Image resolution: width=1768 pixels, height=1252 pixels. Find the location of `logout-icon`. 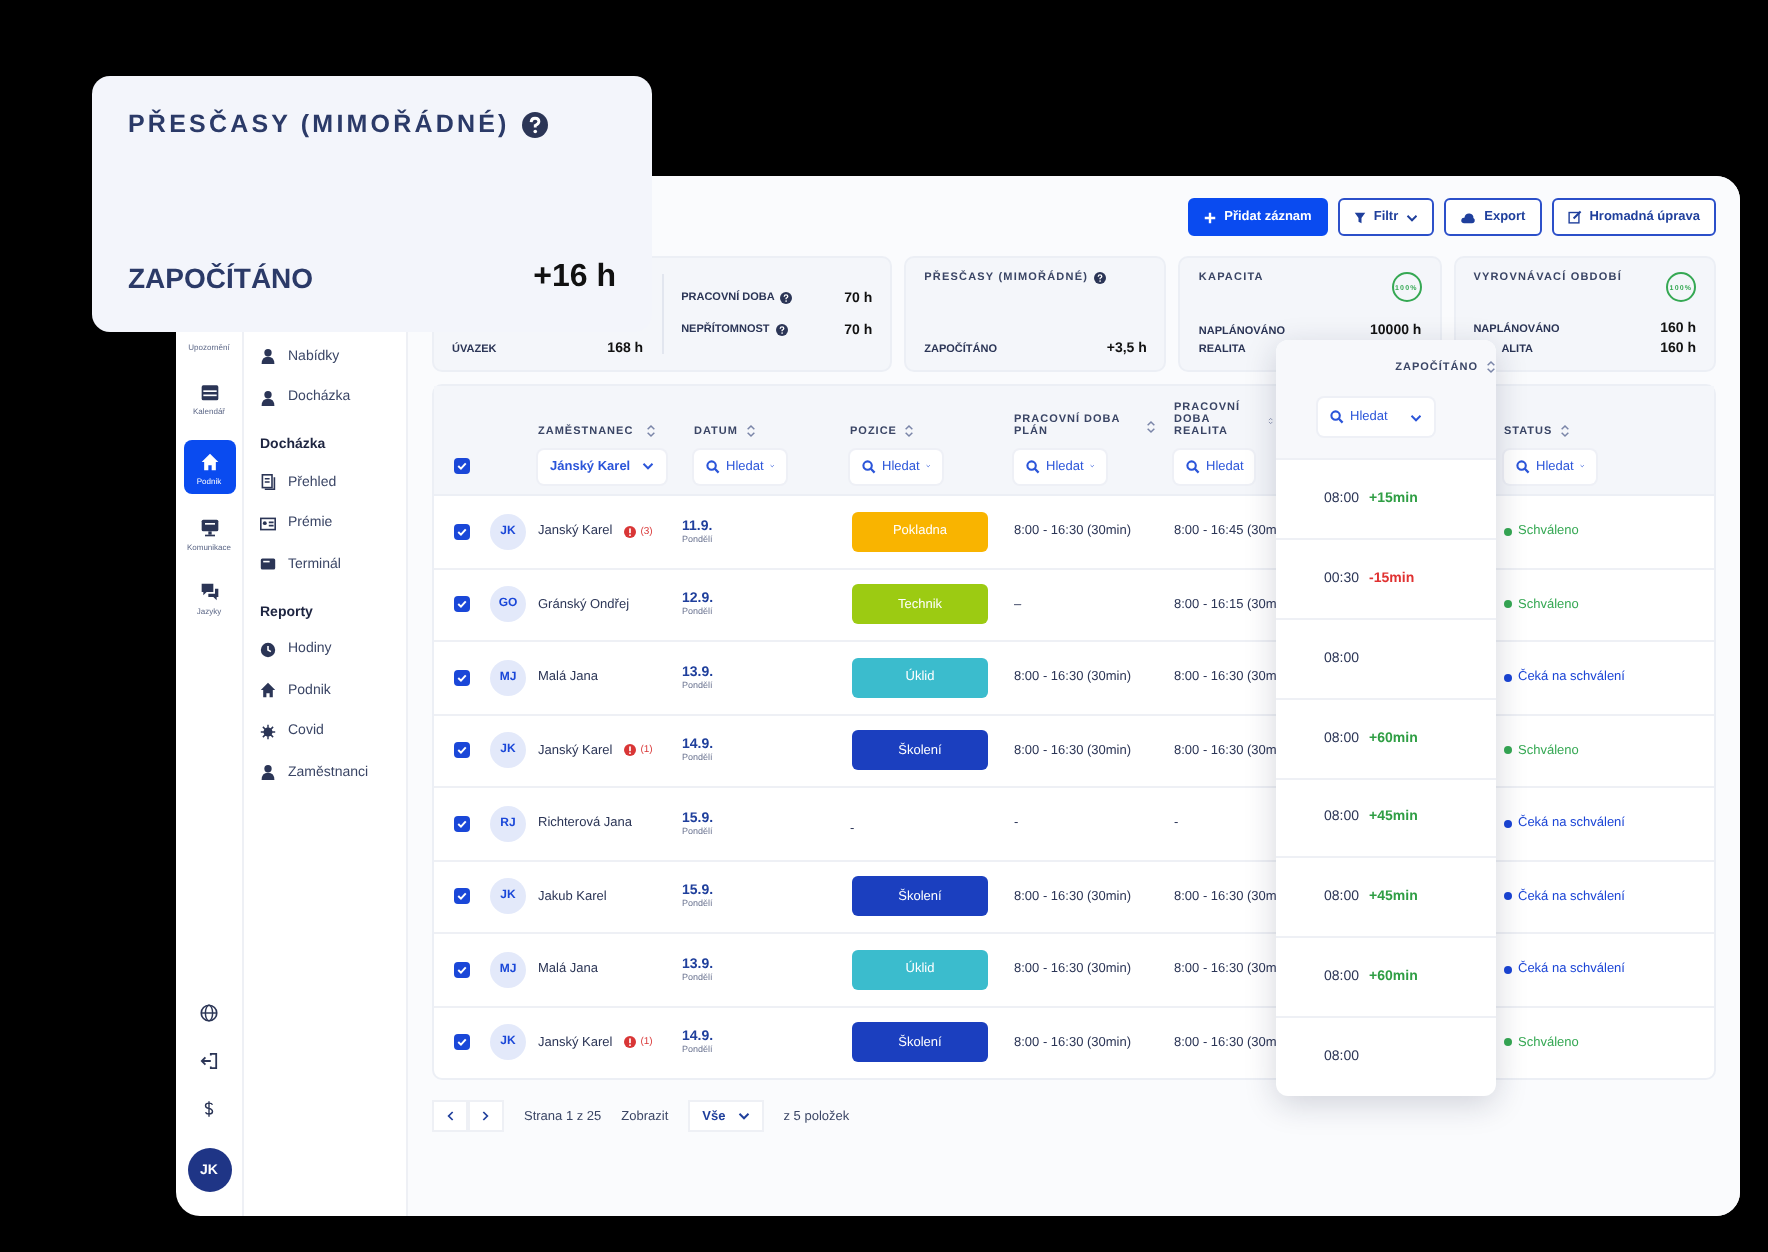

logout-icon is located at coordinates (209, 1061).